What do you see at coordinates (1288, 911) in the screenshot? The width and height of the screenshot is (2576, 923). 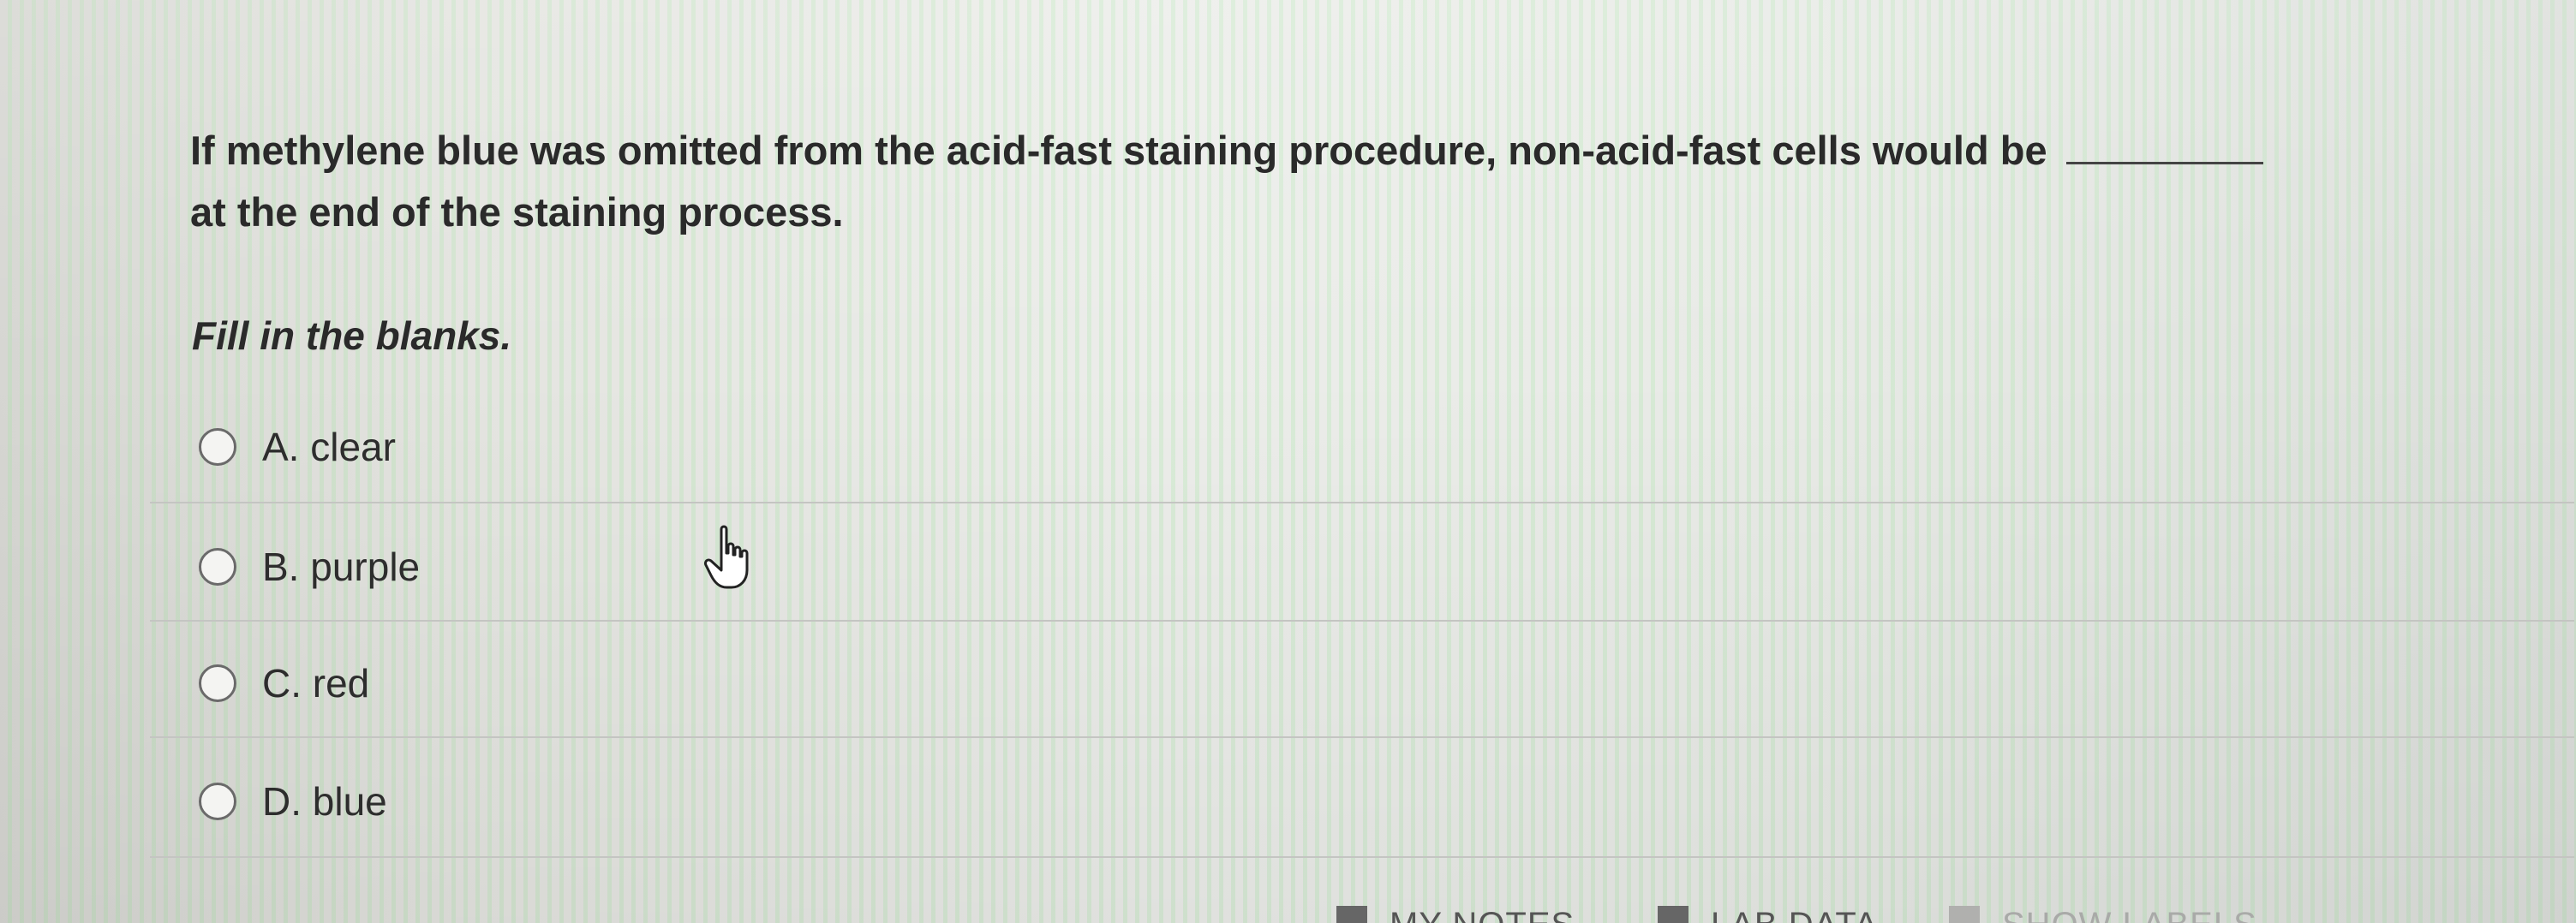 I see `bottom-toolbar: MY NOTES LAB DATA SHOW LABELS` at bounding box center [1288, 911].